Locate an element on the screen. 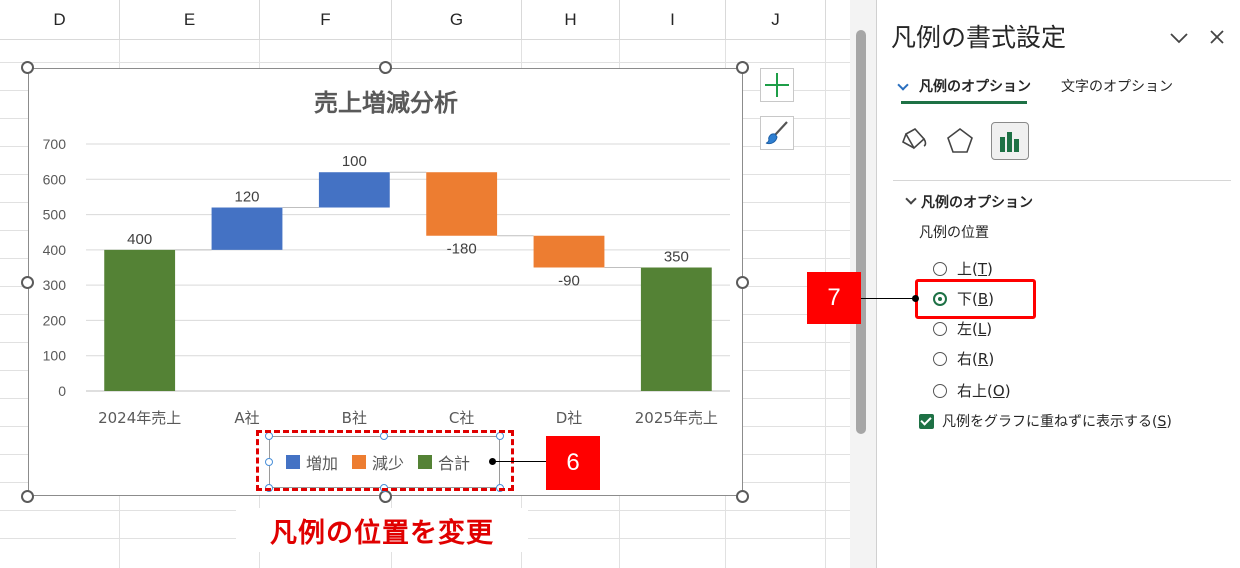 This screenshot has height=568, width=1240. legend-position-label: 凡例の位置 is located at coordinates (954, 233).